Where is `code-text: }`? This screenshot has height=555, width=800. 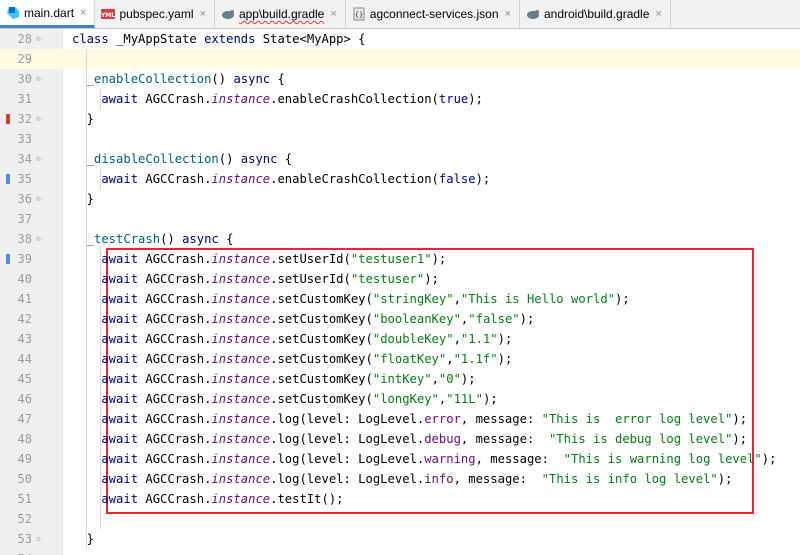
code-text: } is located at coordinates (83, 119).